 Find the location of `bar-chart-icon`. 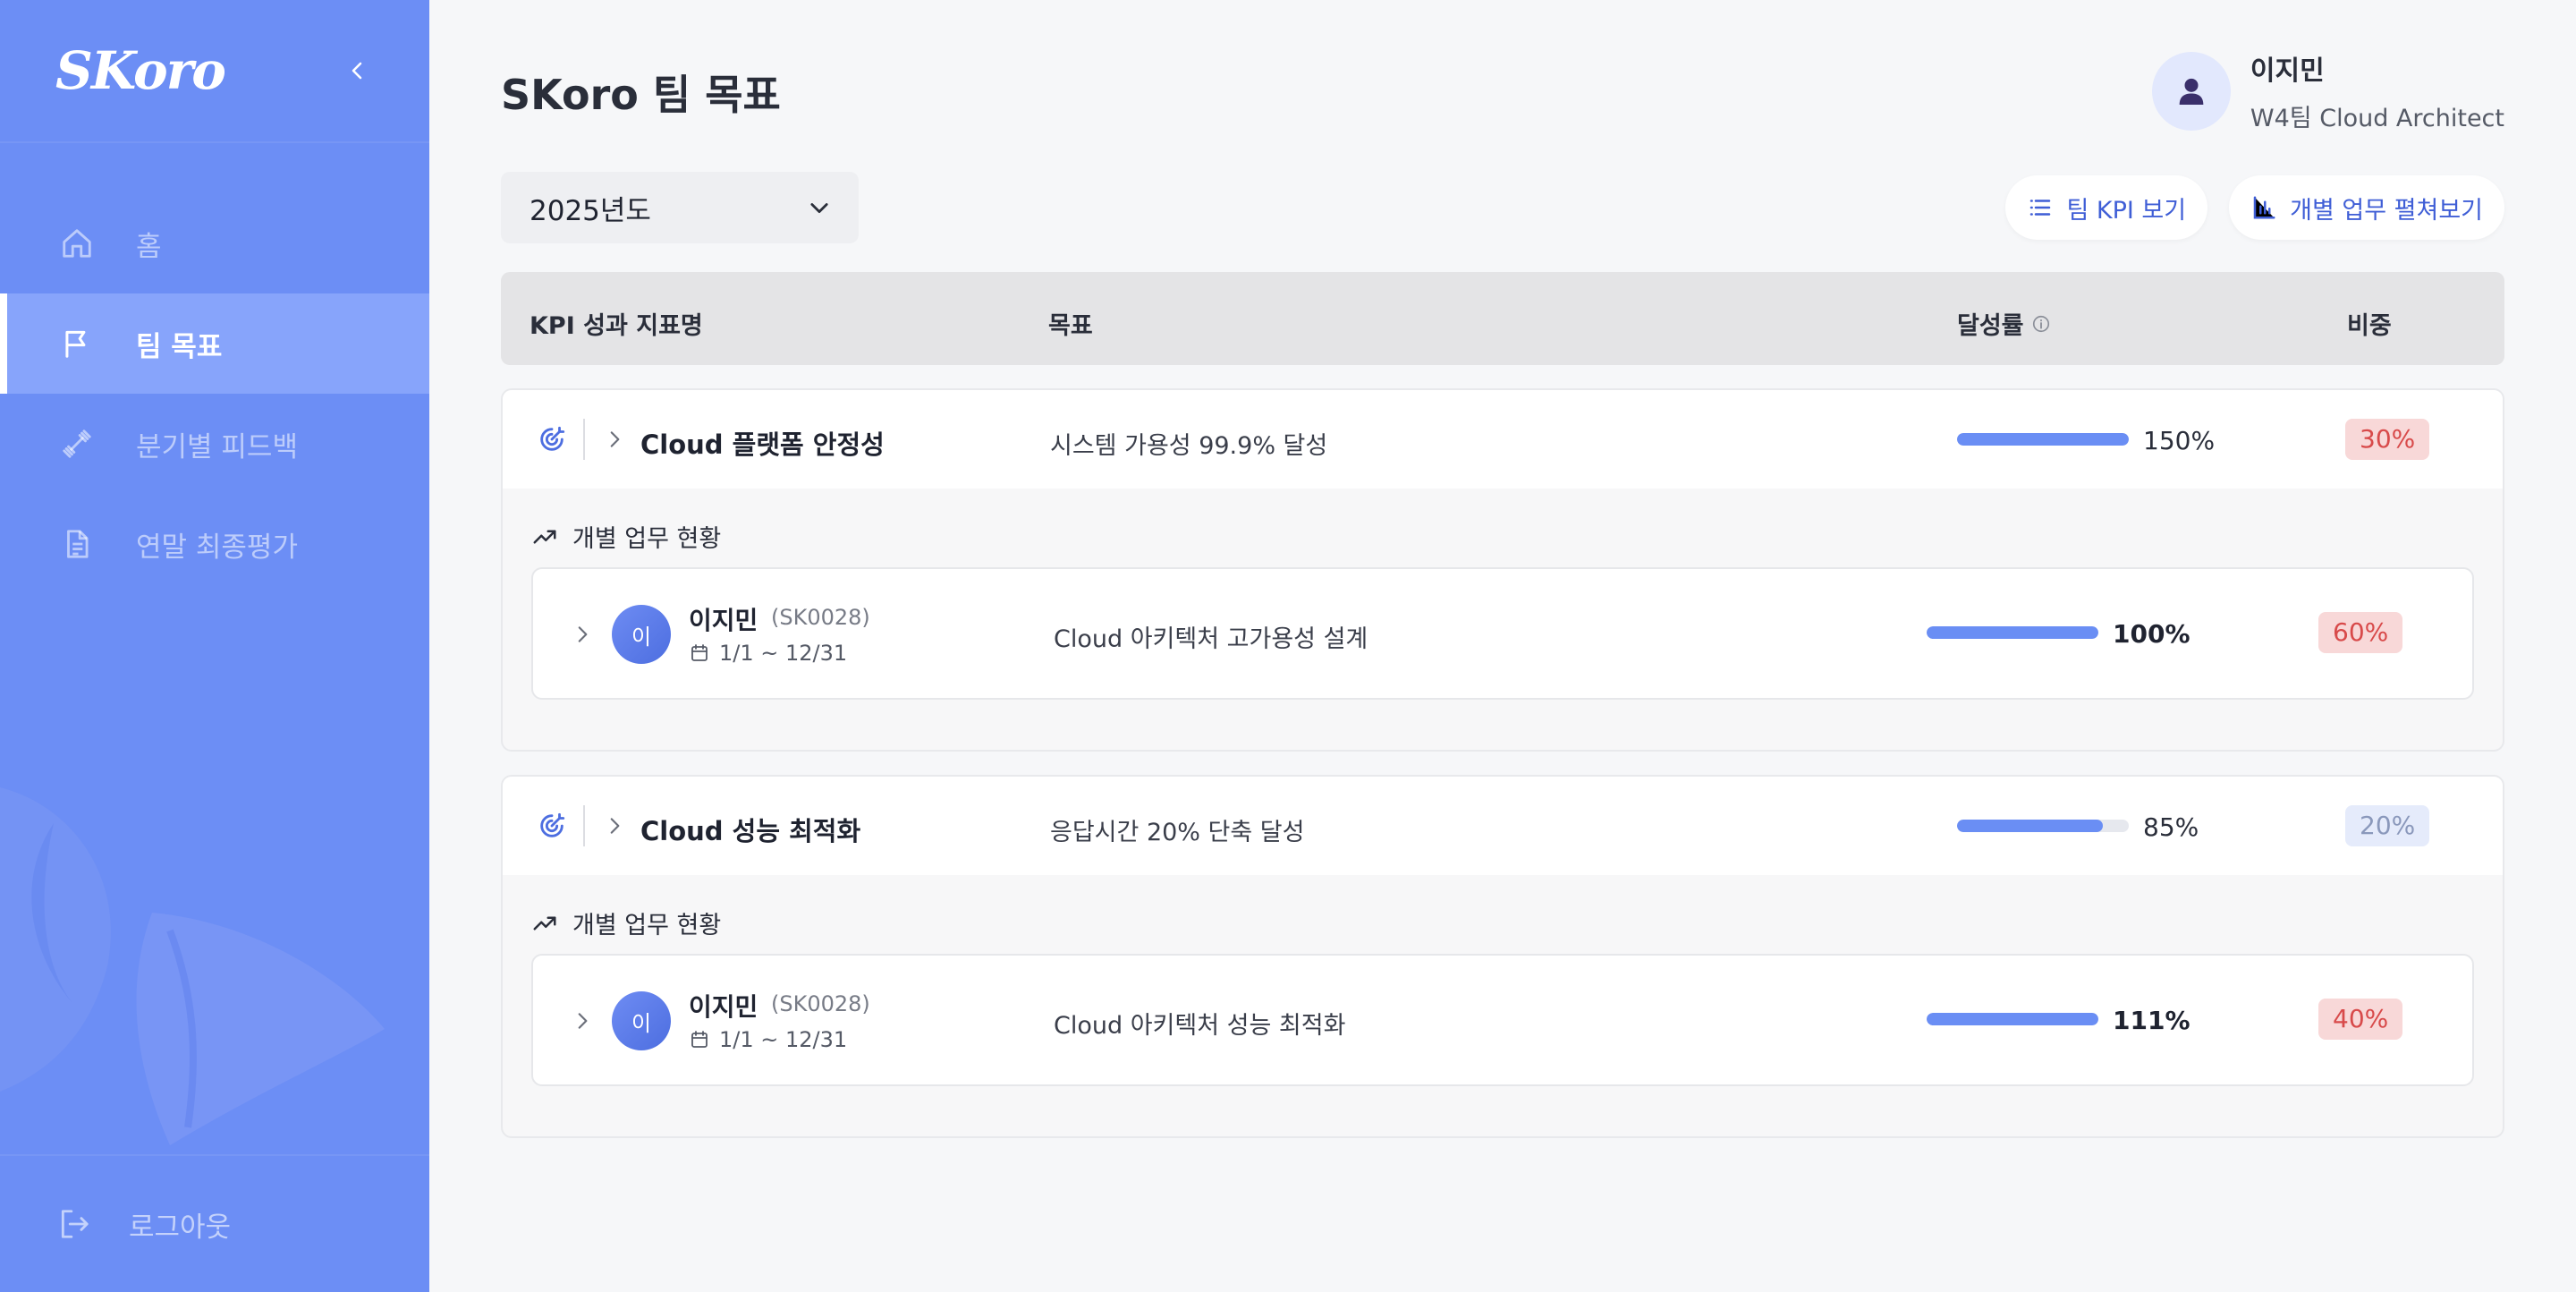

bar-chart-icon is located at coordinates (2264, 207).